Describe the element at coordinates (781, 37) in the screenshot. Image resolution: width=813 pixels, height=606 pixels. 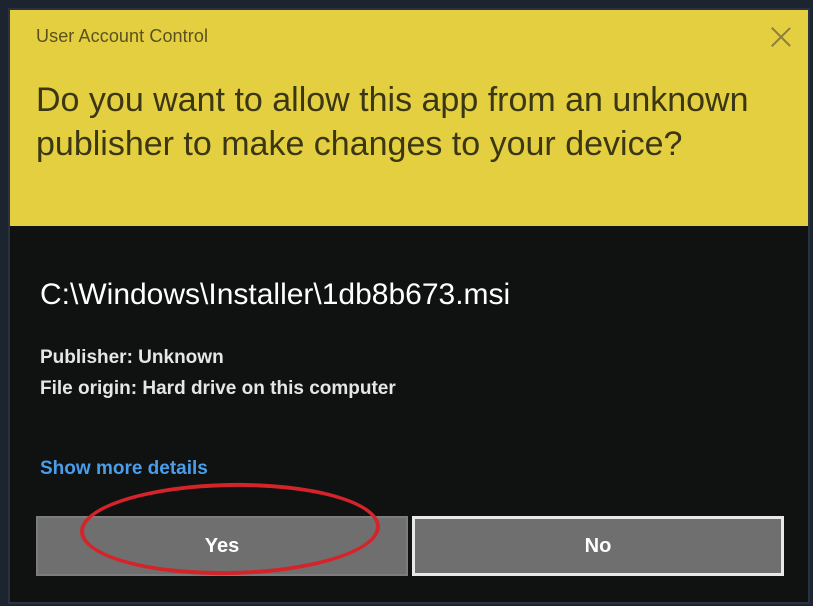
I see `close-icon` at that location.